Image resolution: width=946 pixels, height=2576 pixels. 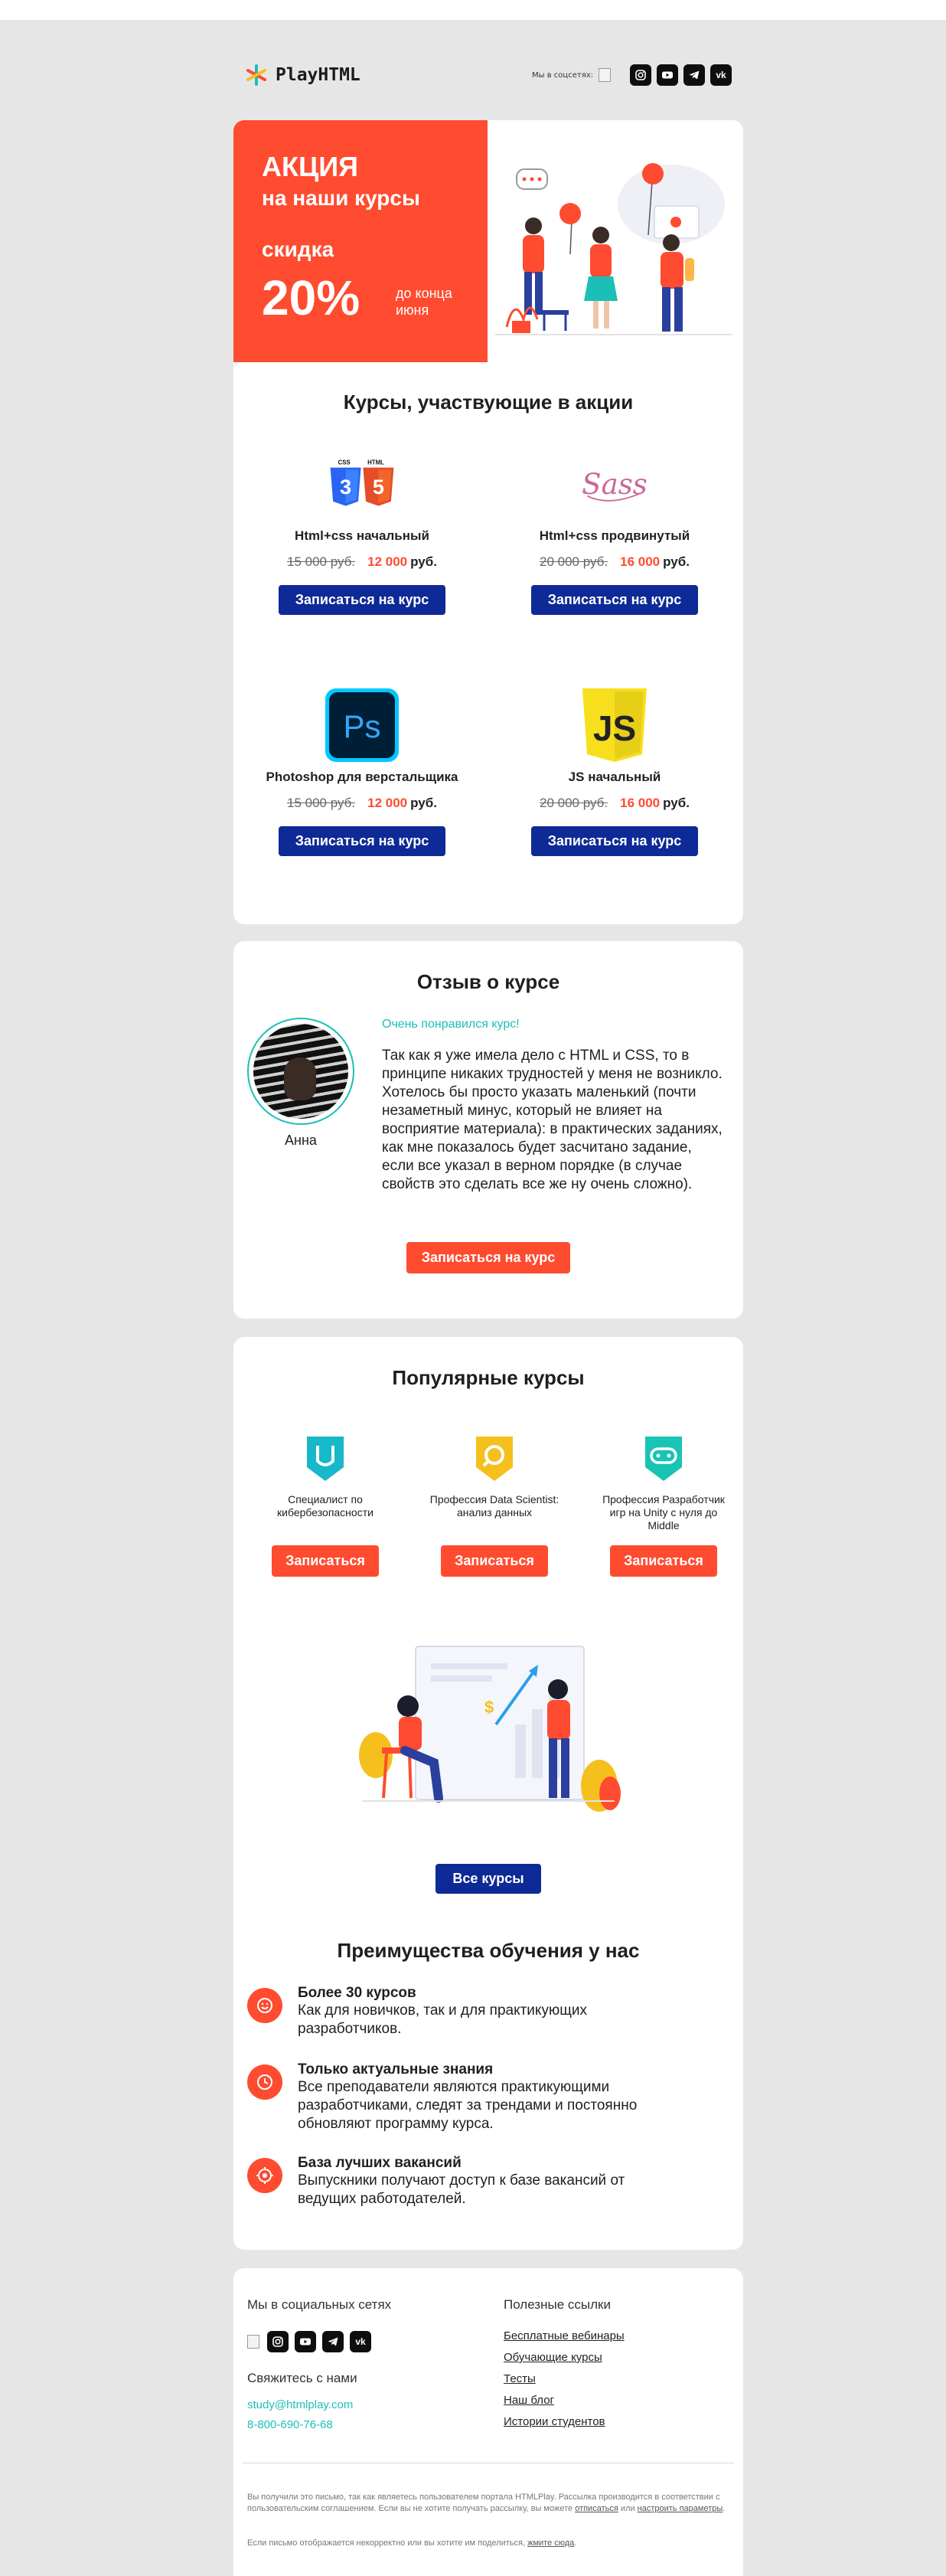 What do you see at coordinates (554, 2421) in the screenshot?
I see `footer-link: Истории студентов` at bounding box center [554, 2421].